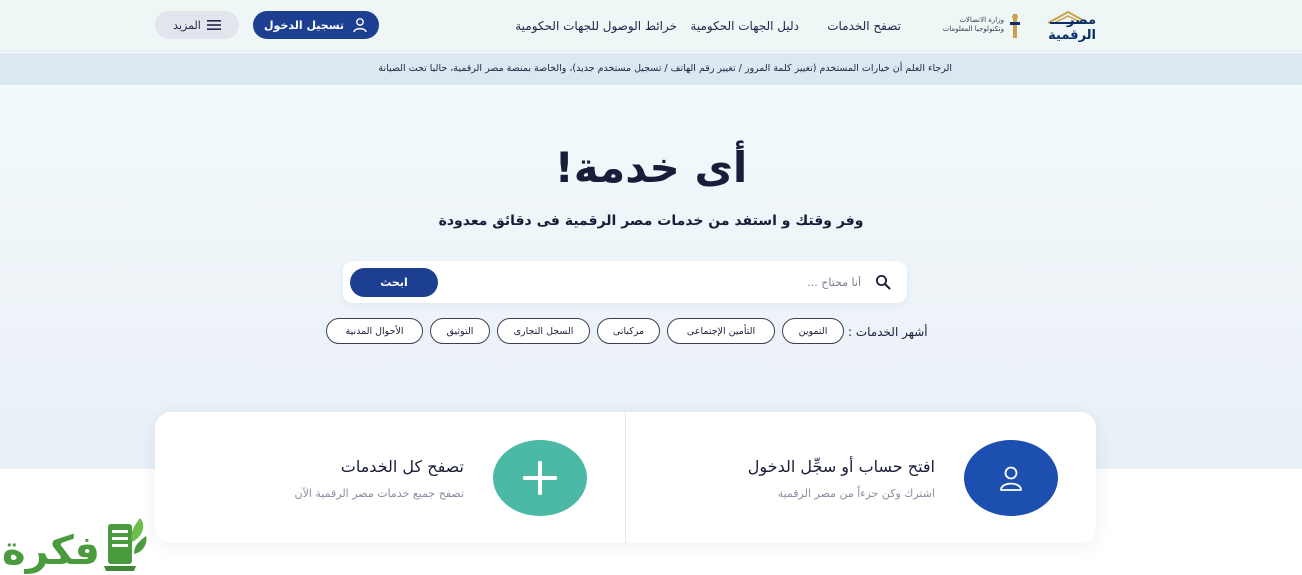 The width and height of the screenshot is (1302, 575). I want to click on login-label: تسجيل الدخول, so click(304, 25).